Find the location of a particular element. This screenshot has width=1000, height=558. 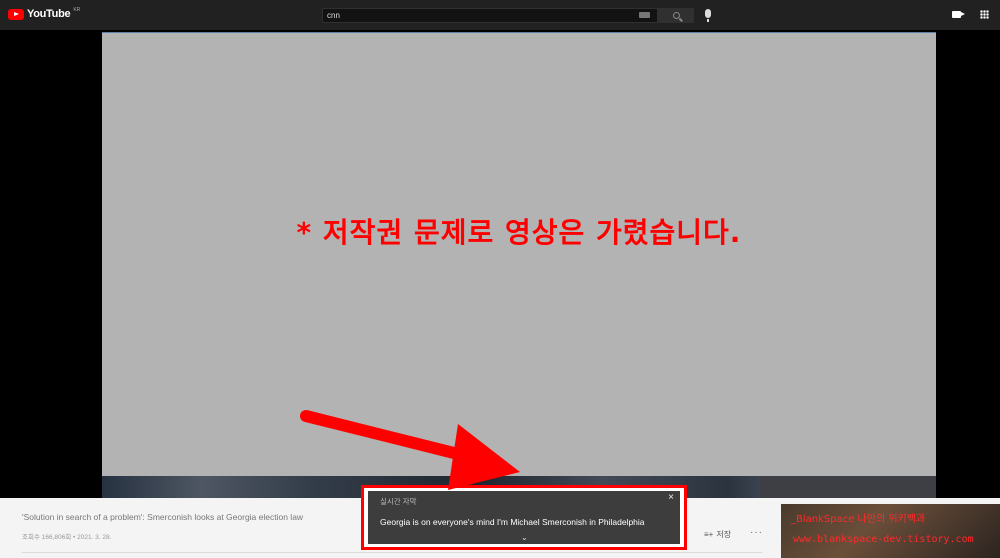

watermark-url: www.blankspace-dev.tistory.com is located at coordinates (883, 539).